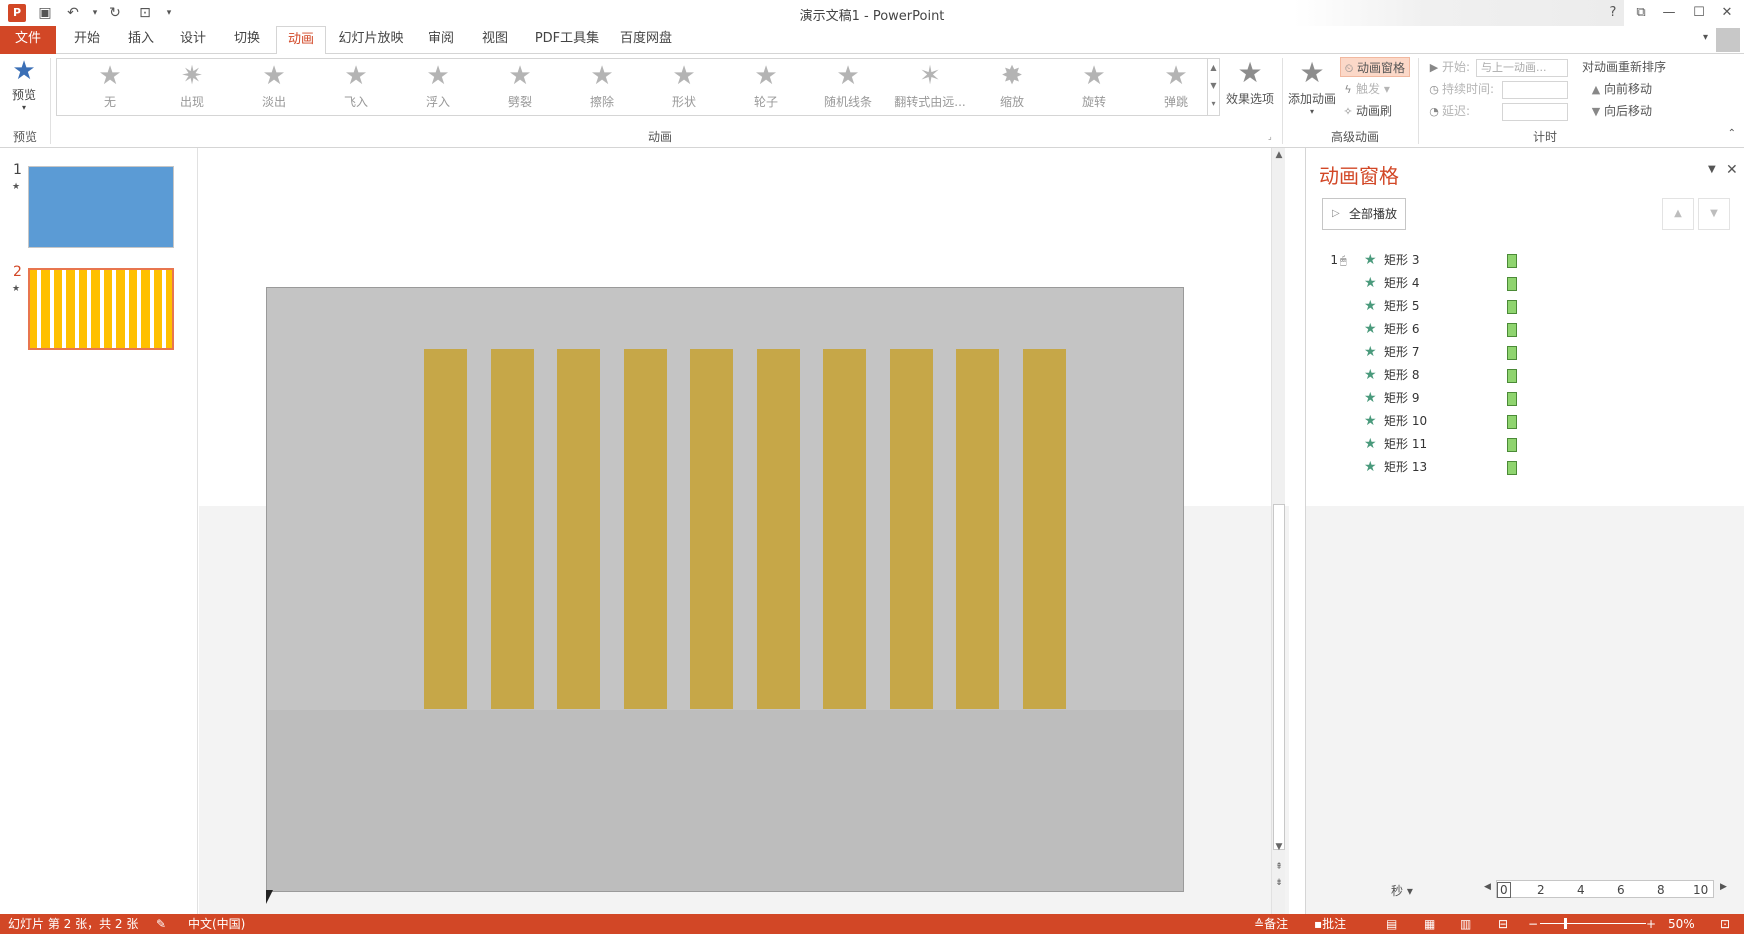  Describe the element at coordinates (1426, 283) in the screenshot. I see `animation-list-item: ★ 矩形 4` at that location.